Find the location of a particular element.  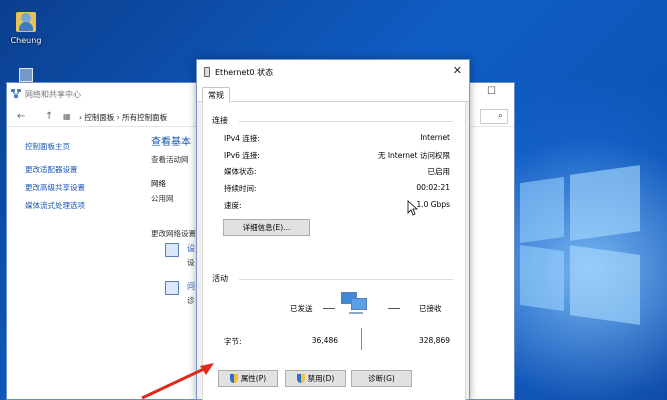

received-dash is located at coordinates (394, 308).